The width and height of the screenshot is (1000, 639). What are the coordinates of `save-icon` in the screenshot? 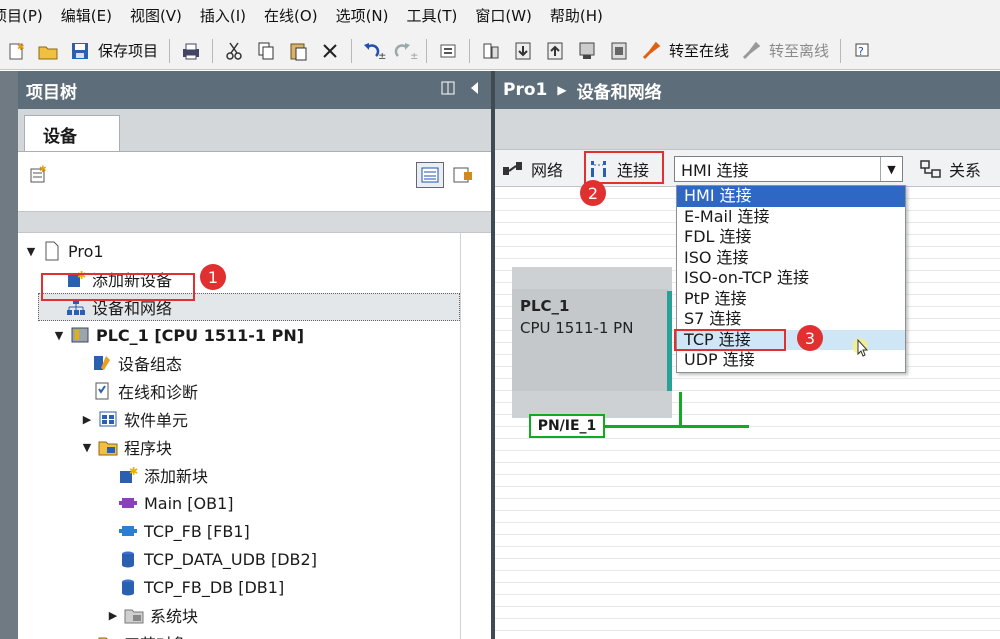 It's located at (80, 51).